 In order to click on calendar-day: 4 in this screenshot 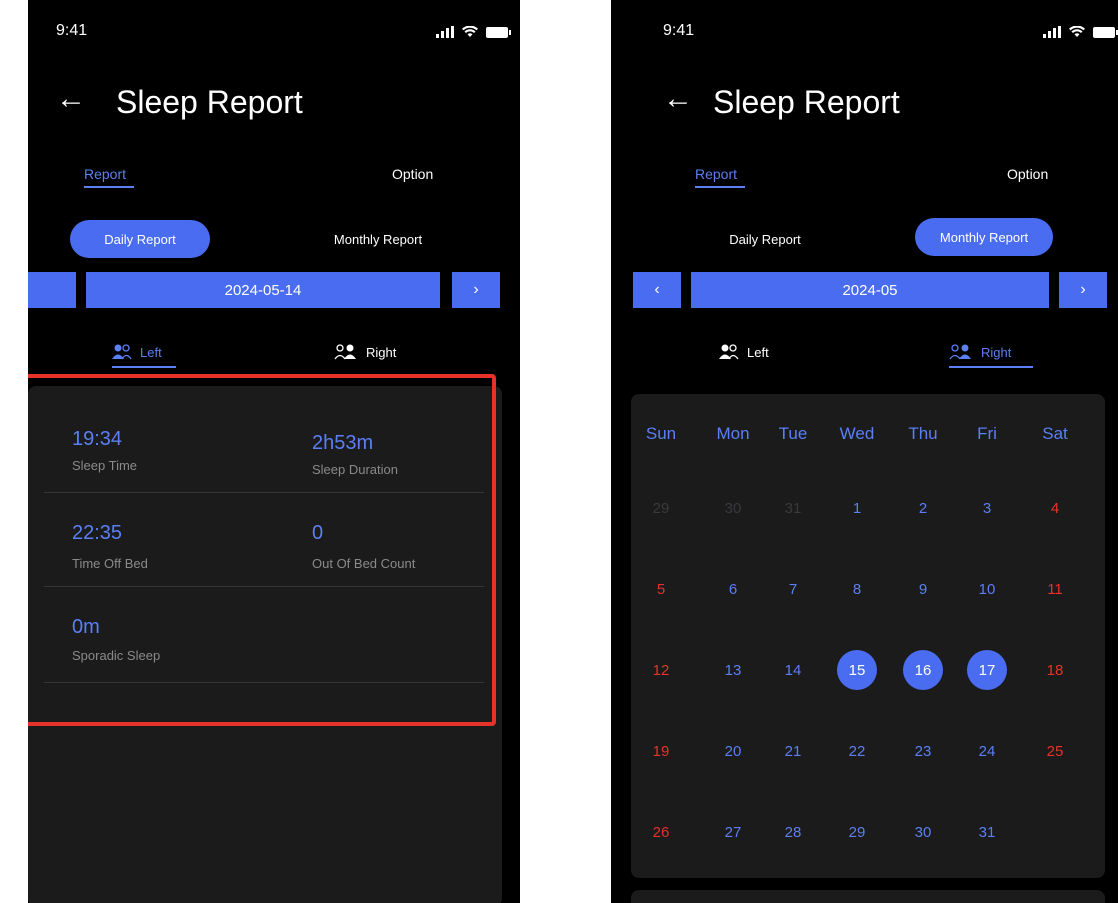, I will do `click(1055, 508)`.